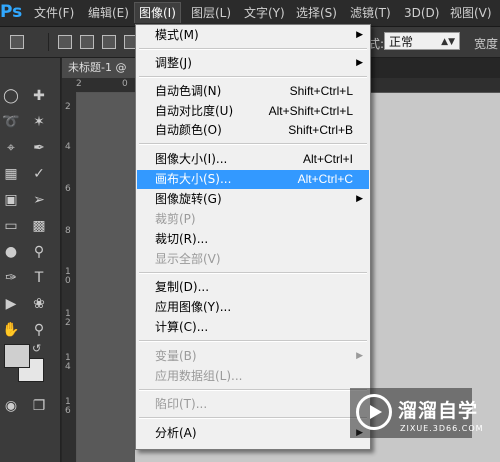 This screenshot has height=462, width=500. Describe the element at coordinates (253, 63) in the screenshot. I see `menu-item-adjustments: 调整(J) ▶` at that location.